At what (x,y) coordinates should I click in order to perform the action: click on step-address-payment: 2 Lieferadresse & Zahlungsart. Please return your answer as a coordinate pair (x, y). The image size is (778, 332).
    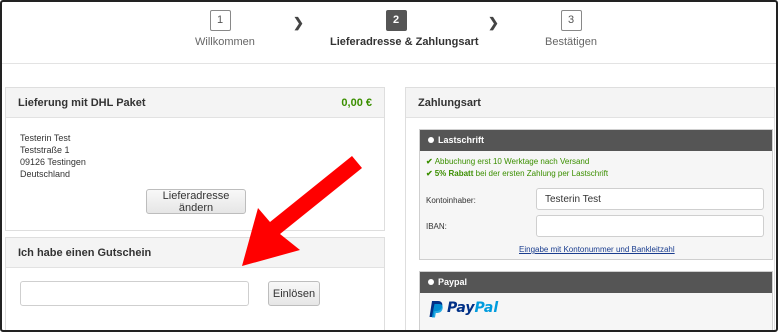
    Looking at the image, I should click on (404, 29).